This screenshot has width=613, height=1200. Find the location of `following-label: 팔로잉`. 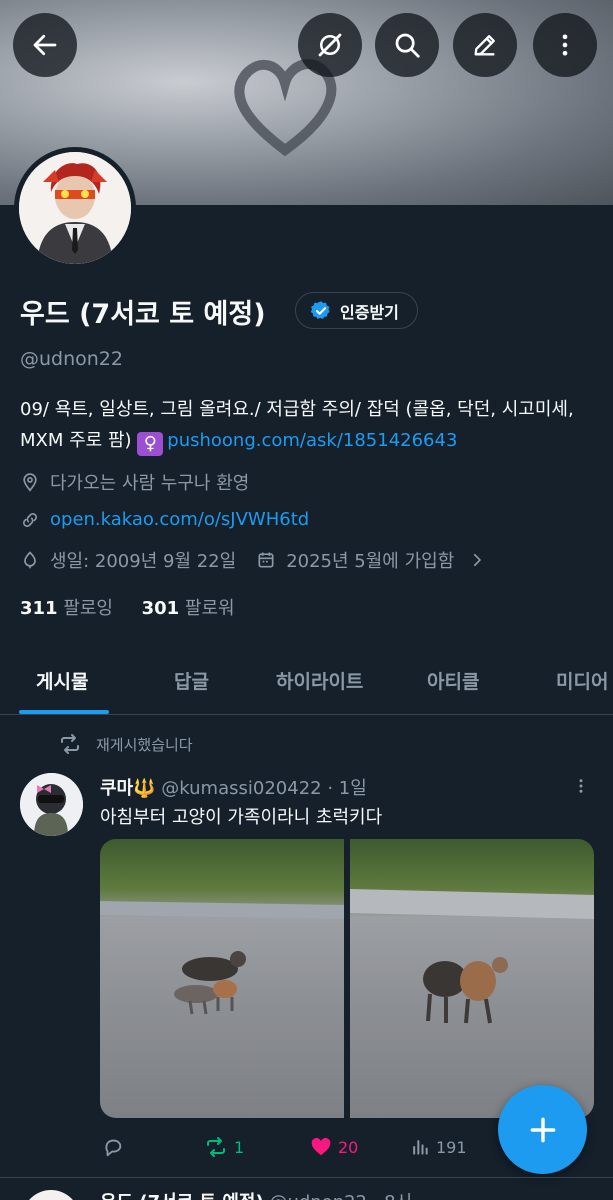

following-label: 팔로잉 is located at coordinates (88, 608).